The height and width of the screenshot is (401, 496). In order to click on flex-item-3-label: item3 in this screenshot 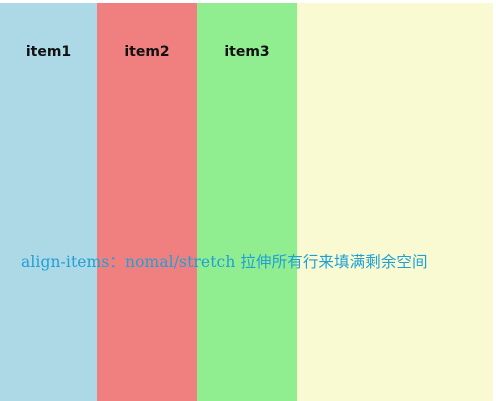, I will do `click(247, 52)`.